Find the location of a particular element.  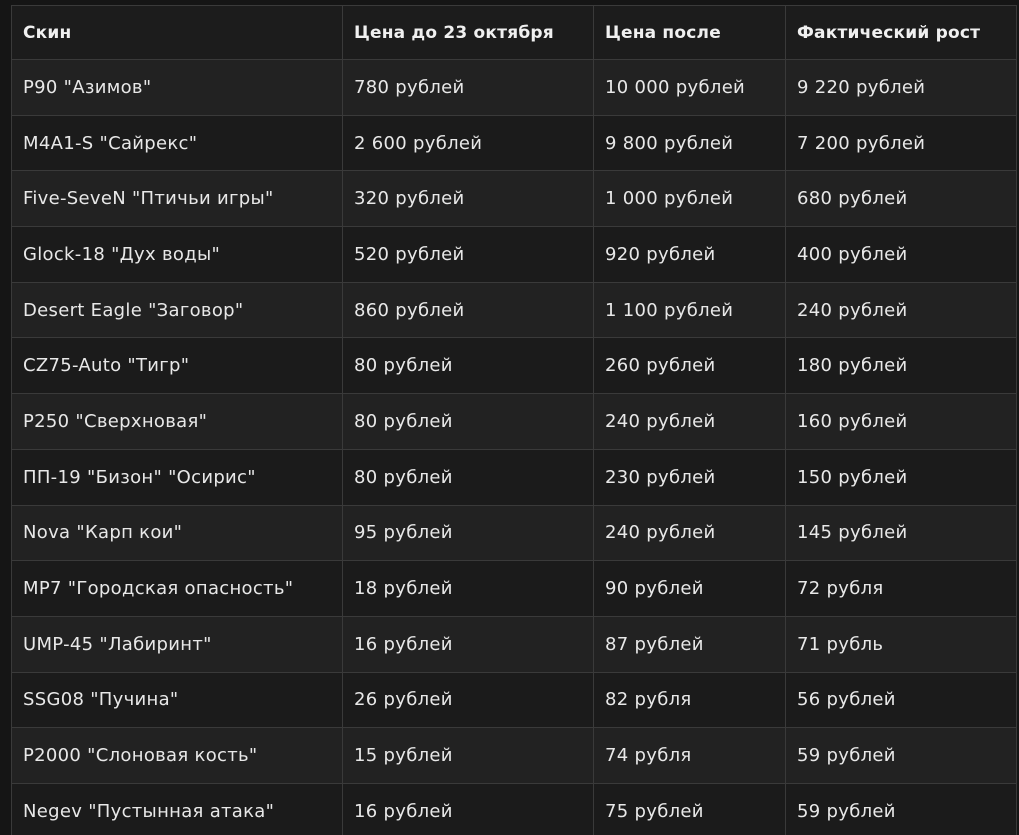

cell-growth: 72 рубля is located at coordinates (901, 588).